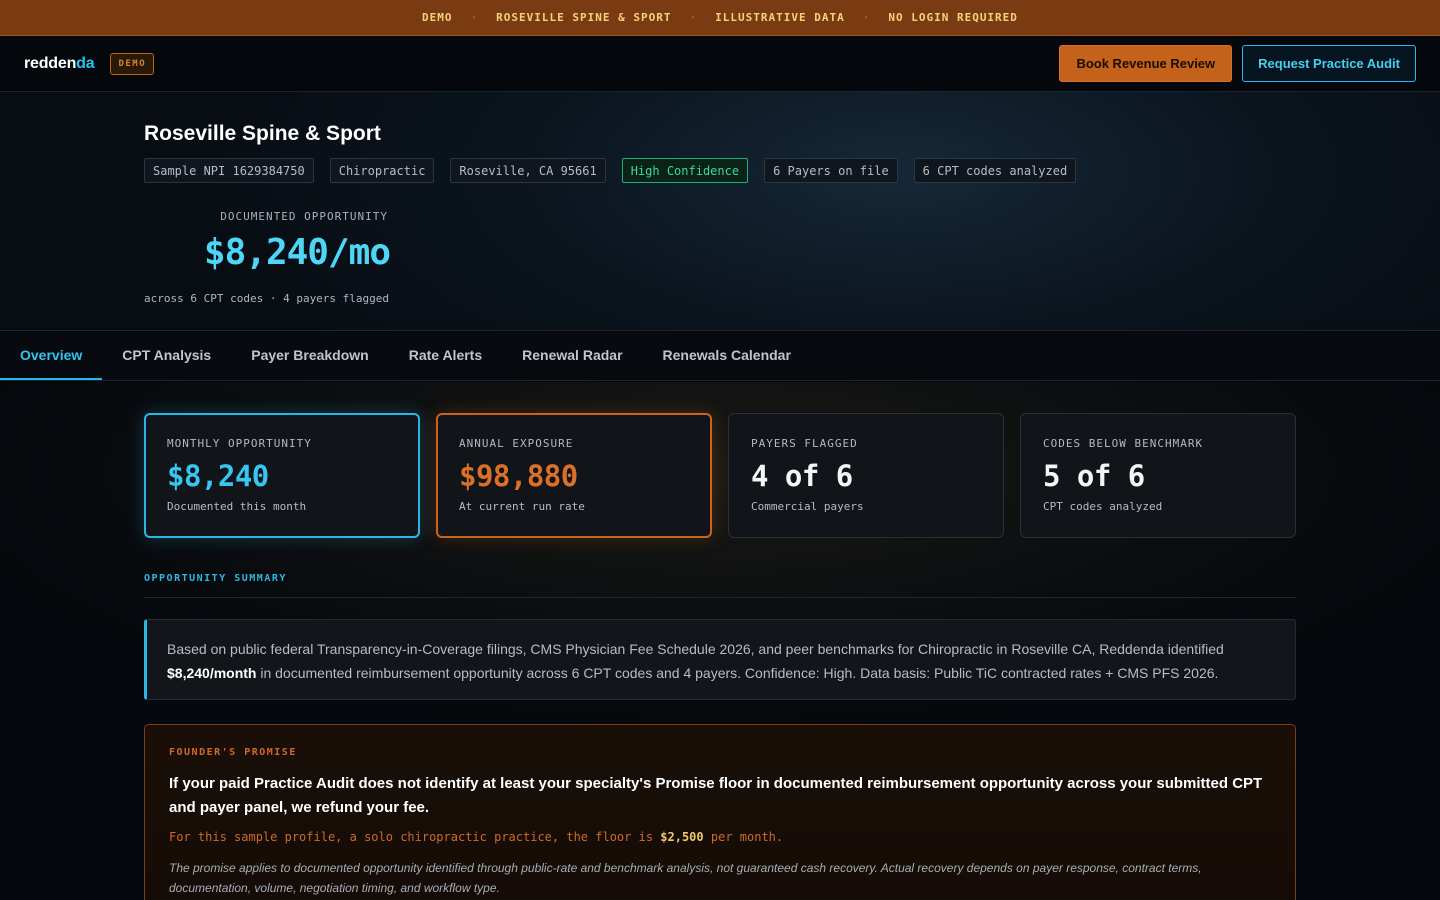 Image resolution: width=1440 pixels, height=900 pixels. What do you see at coordinates (743, 837) in the screenshot?
I see `promise-floor-suffix: per month.` at bounding box center [743, 837].